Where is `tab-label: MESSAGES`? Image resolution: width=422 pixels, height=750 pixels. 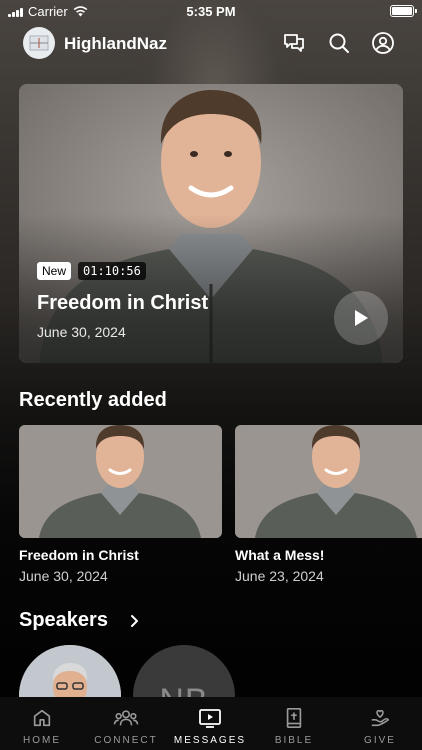
tab-label: MESSAGES is located at coordinates (210, 740).